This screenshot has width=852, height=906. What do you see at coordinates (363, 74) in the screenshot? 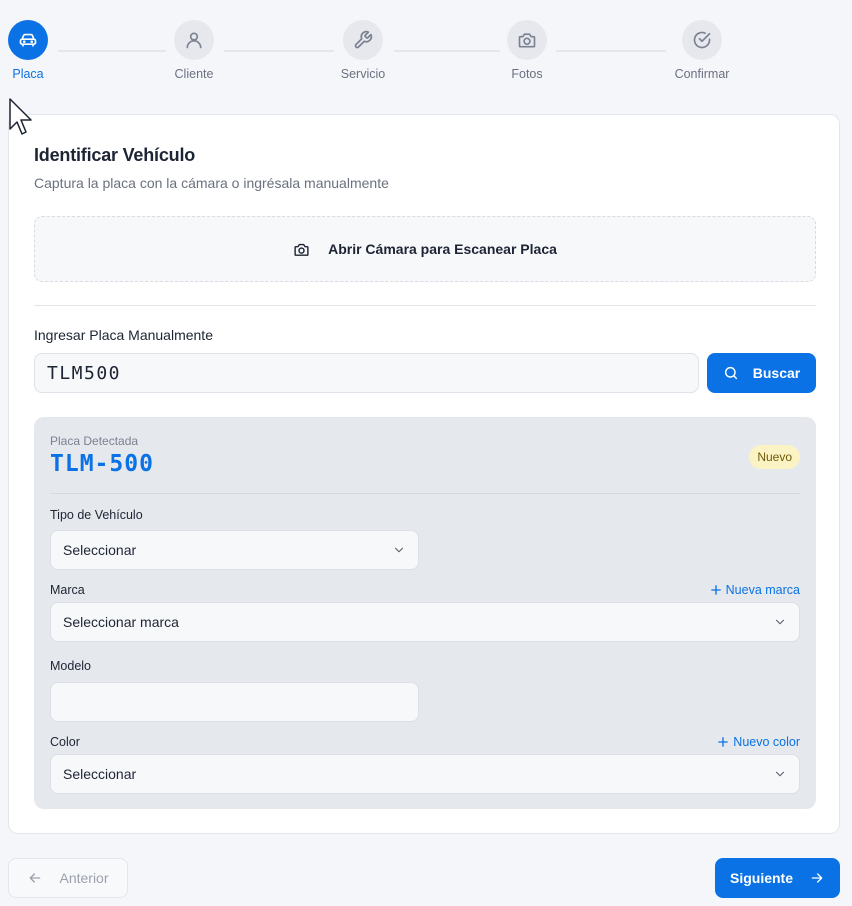
I see `step-label: Servicio` at bounding box center [363, 74].